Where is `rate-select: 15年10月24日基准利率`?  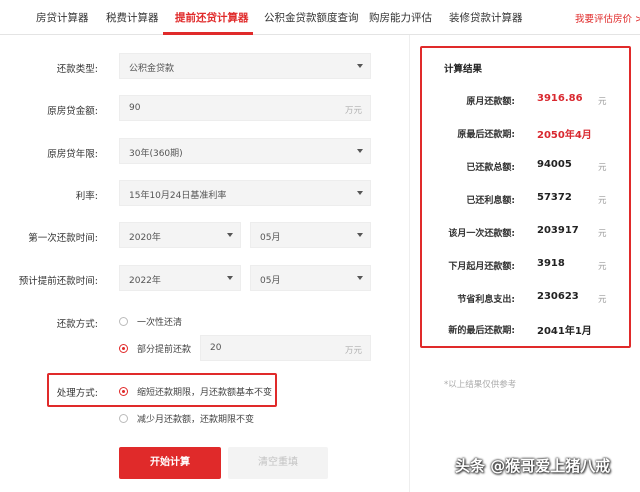
rate-select: 15年10月24日基准利率 is located at coordinates (245, 193).